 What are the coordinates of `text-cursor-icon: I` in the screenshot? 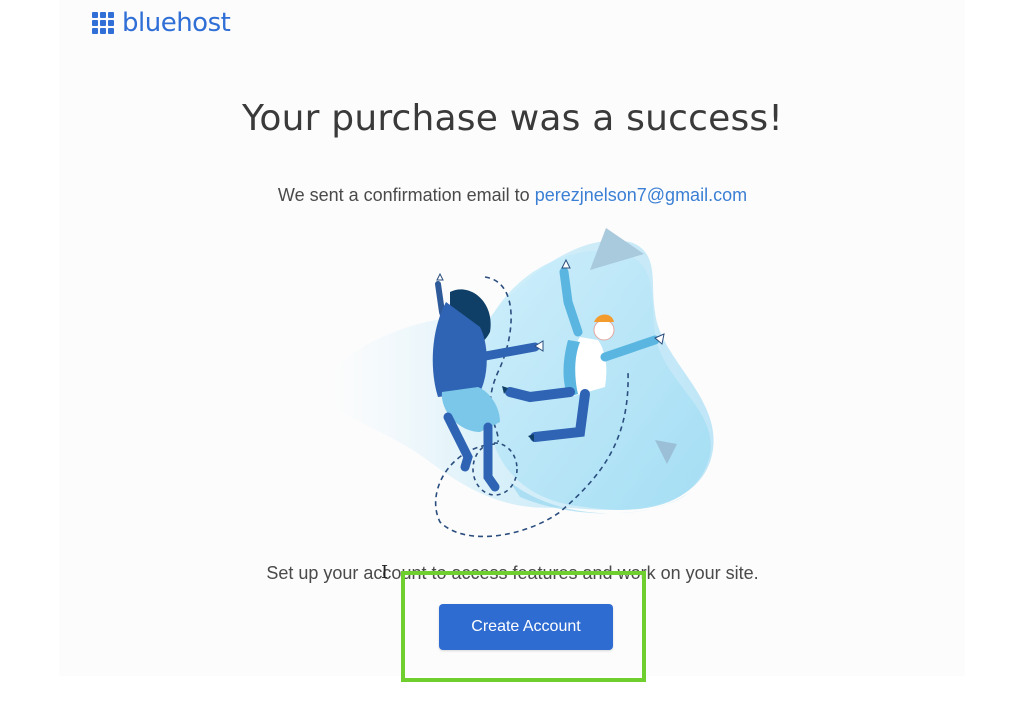 It's located at (385, 572).